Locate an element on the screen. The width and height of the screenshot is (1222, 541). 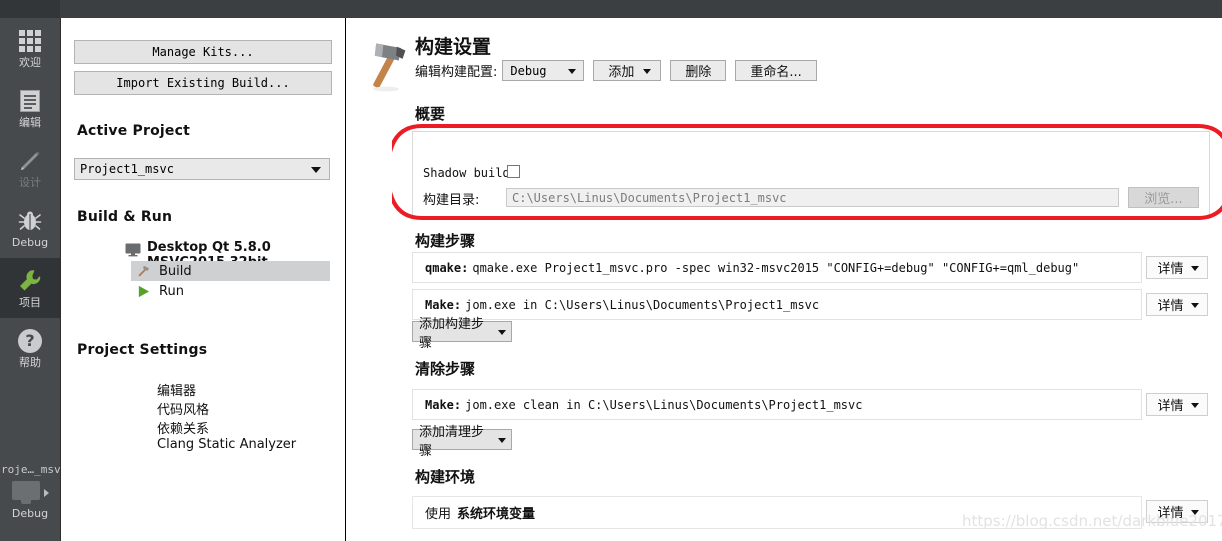
clean-steps-heading: 清除步骤 is located at coordinates (445, 369).